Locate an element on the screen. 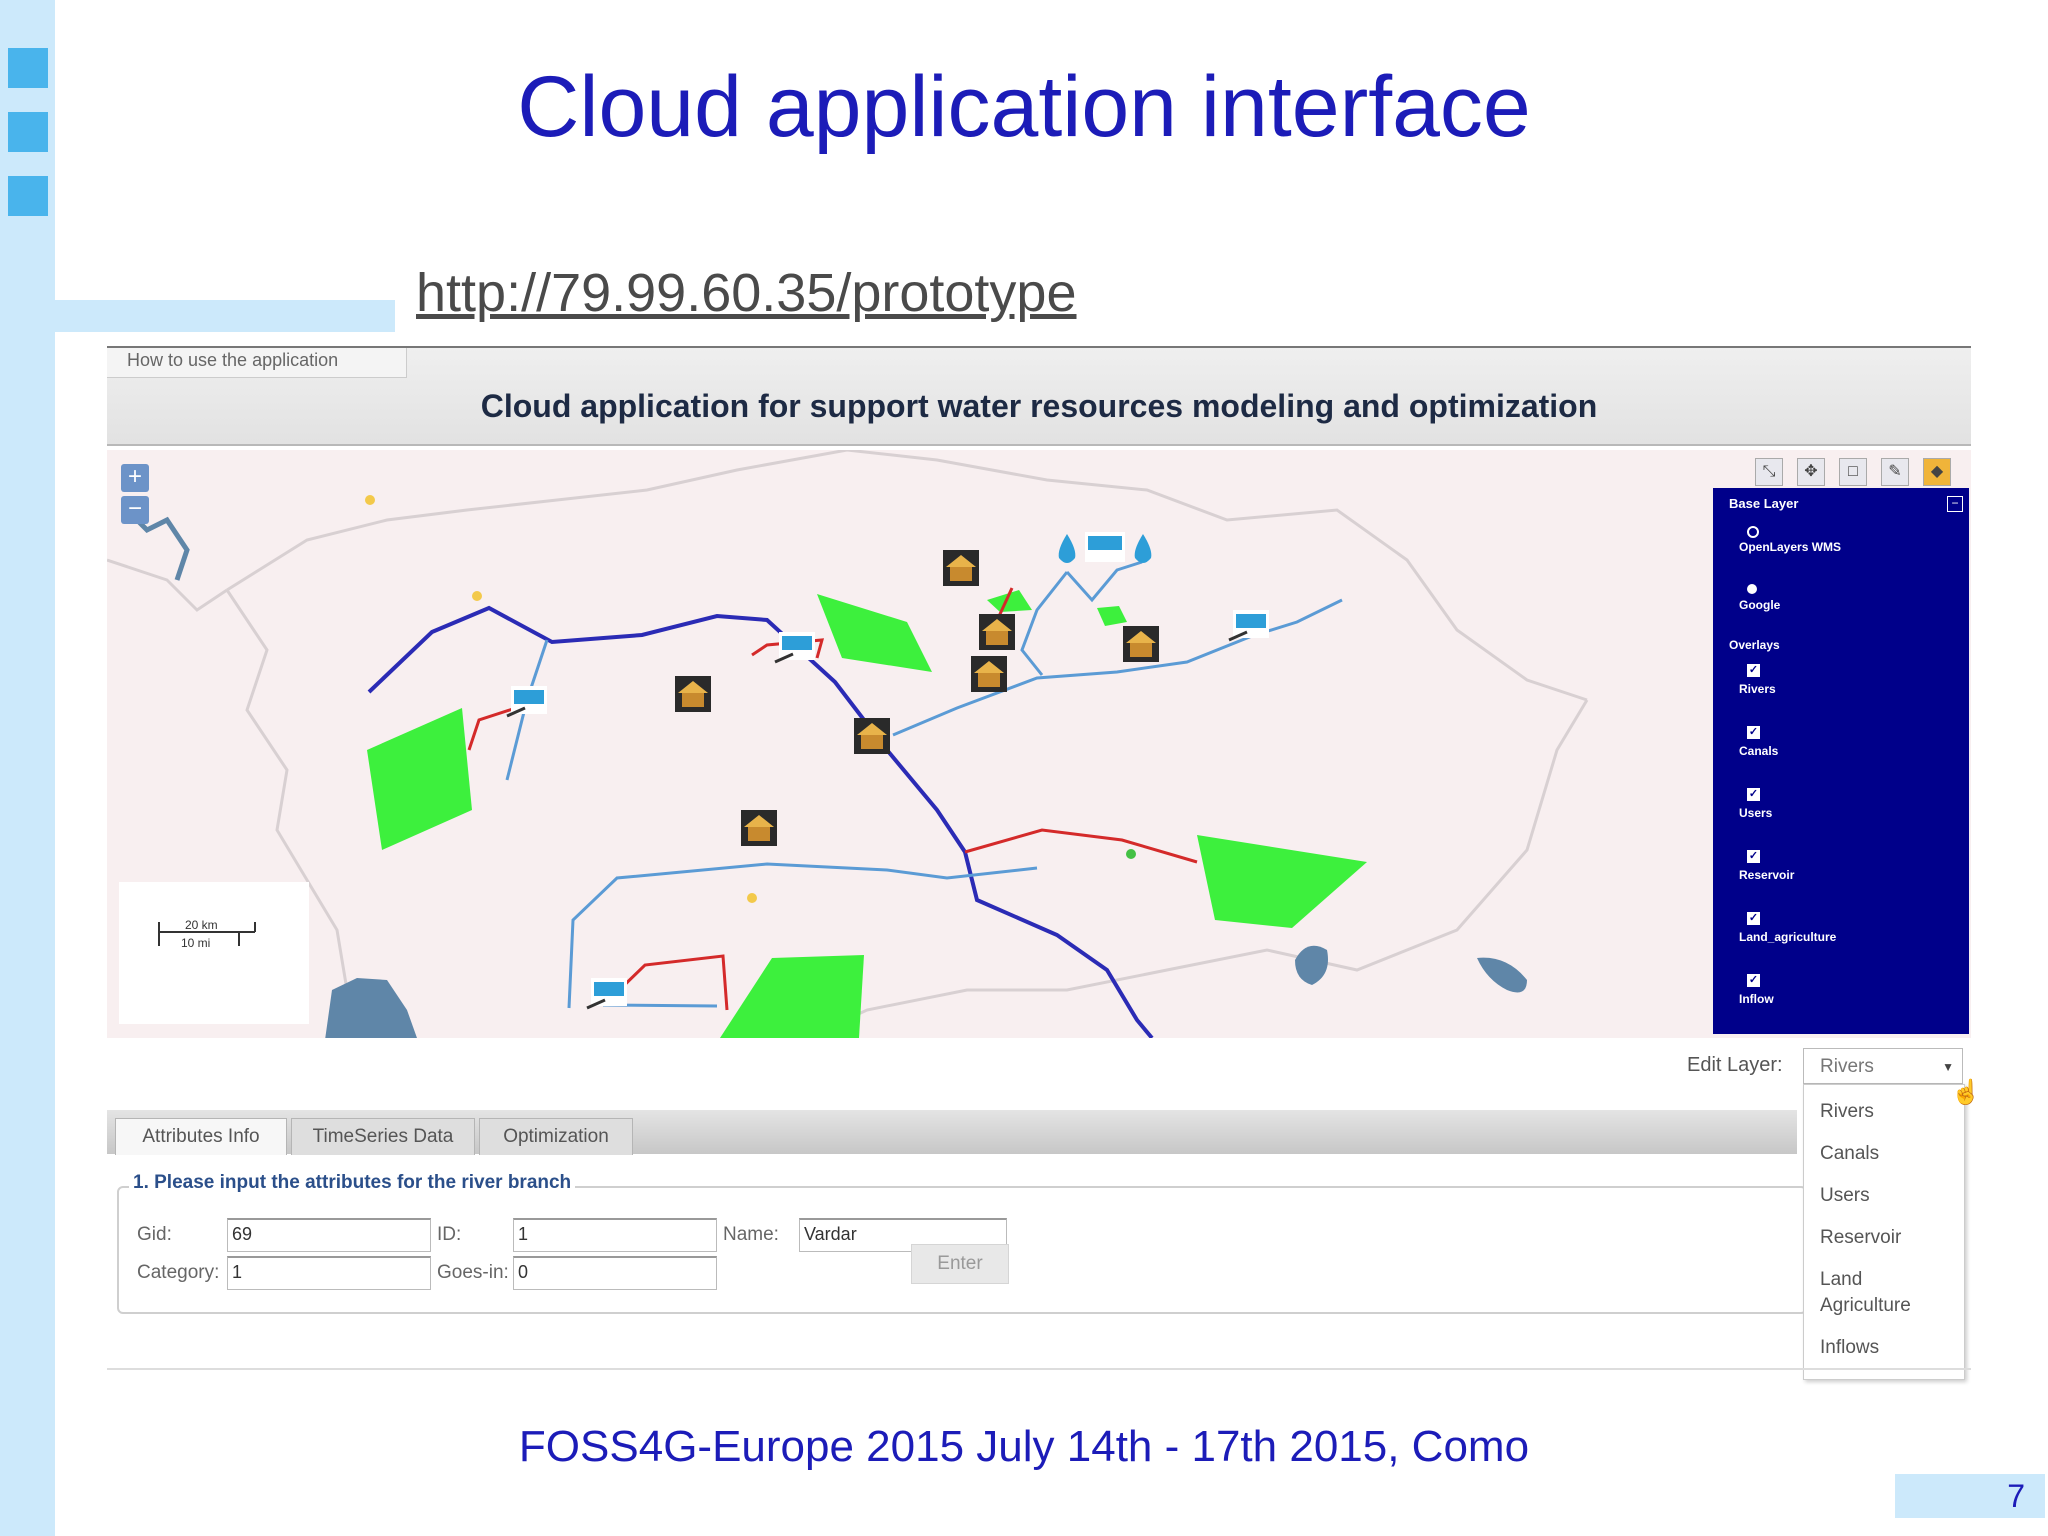 This screenshot has width=2048, height=1536. base-layer-heading: Base Layer is located at coordinates (1764, 503).